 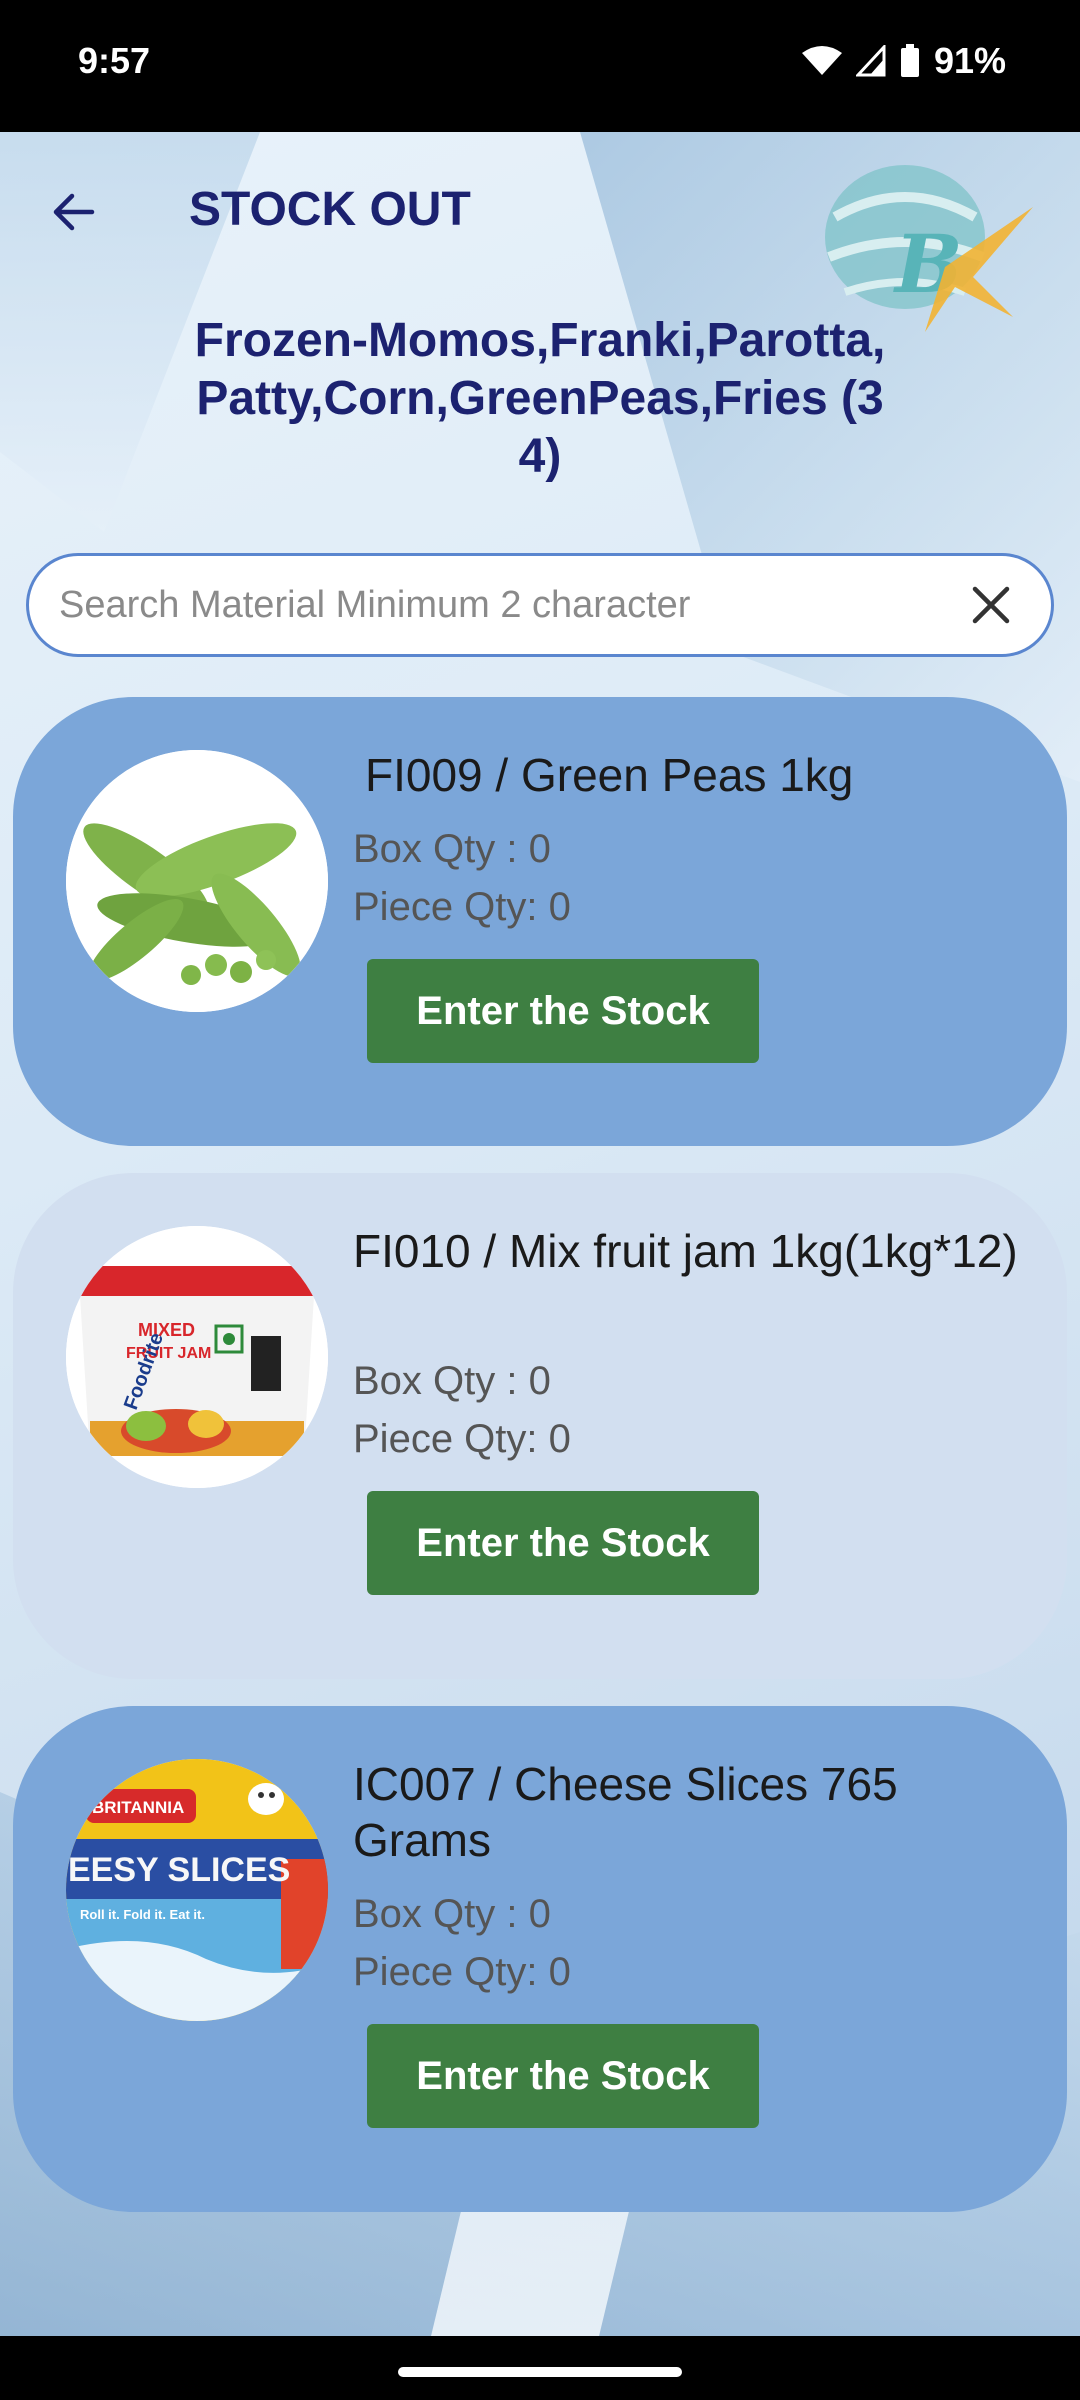 What do you see at coordinates (197, 1357) in the screenshot?
I see `fruit-jam-image: MIXED FRUIT JAM Foodrite` at bounding box center [197, 1357].